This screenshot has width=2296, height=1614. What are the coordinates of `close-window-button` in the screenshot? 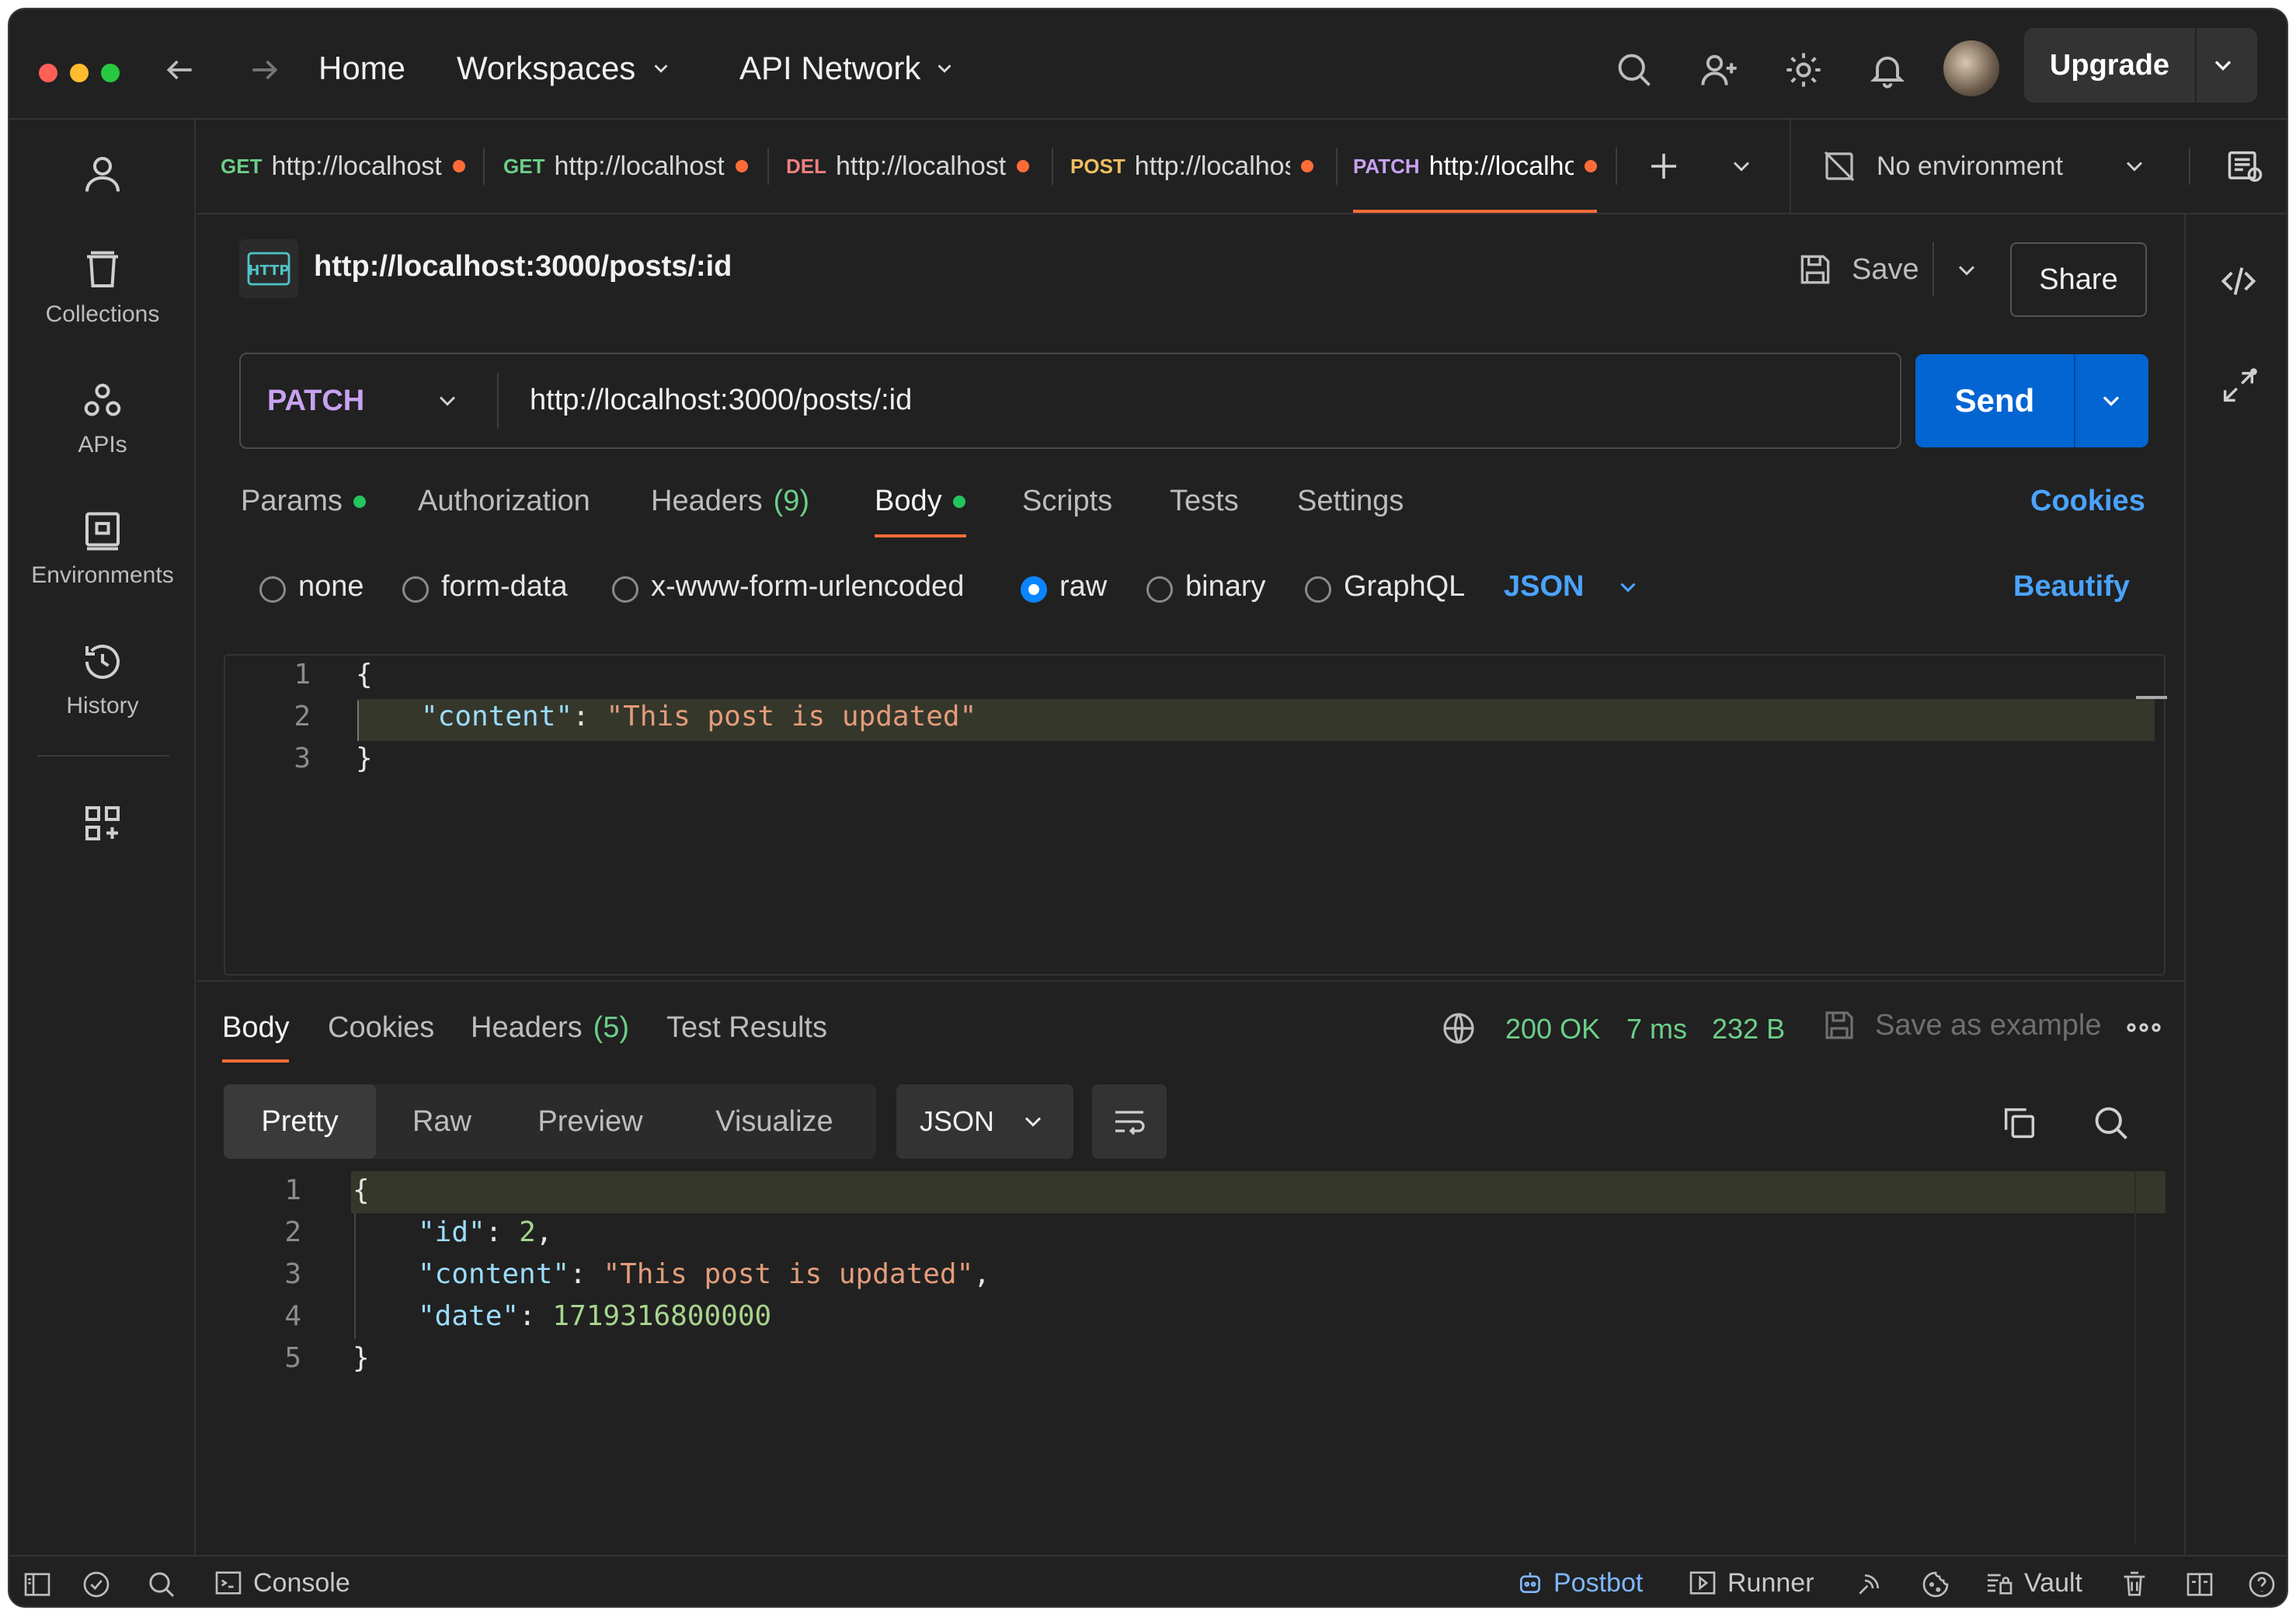 It's located at (48, 73).